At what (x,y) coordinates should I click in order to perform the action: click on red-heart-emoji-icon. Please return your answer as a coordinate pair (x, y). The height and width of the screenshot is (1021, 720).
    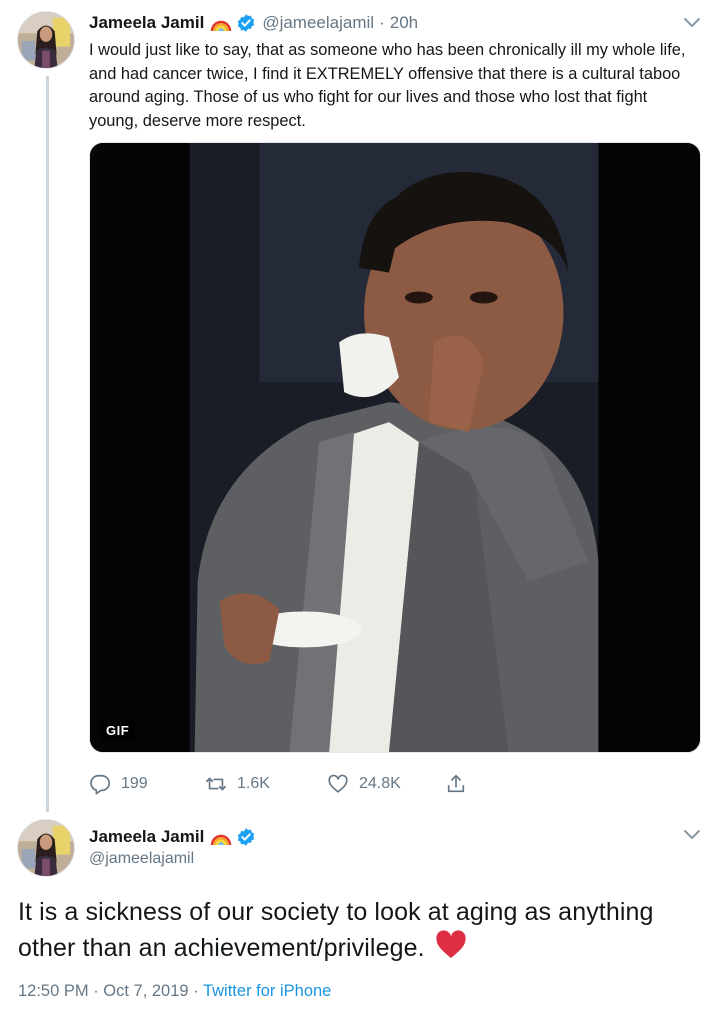
    Looking at the image, I should click on (451, 944).